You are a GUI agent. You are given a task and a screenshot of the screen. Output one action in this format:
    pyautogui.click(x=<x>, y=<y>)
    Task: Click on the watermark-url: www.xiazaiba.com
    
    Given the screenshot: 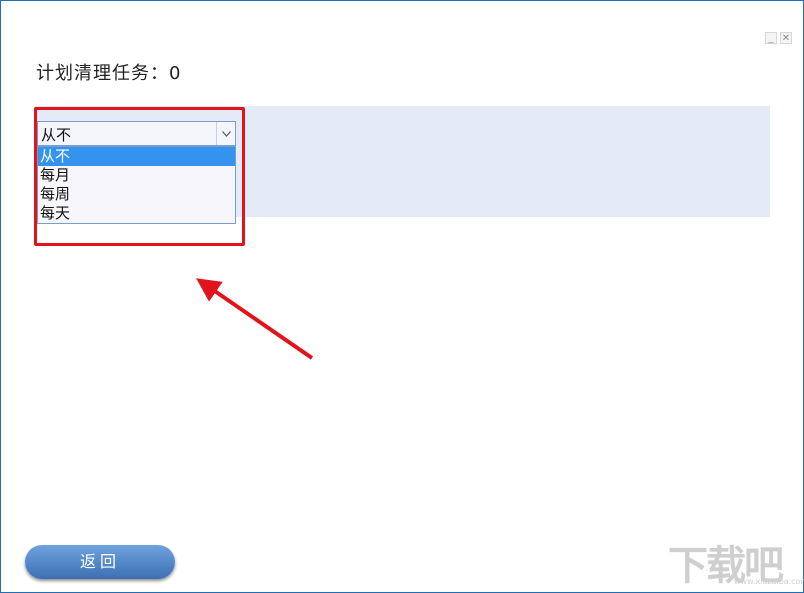 What is the action you would take?
    pyautogui.click(x=769, y=581)
    